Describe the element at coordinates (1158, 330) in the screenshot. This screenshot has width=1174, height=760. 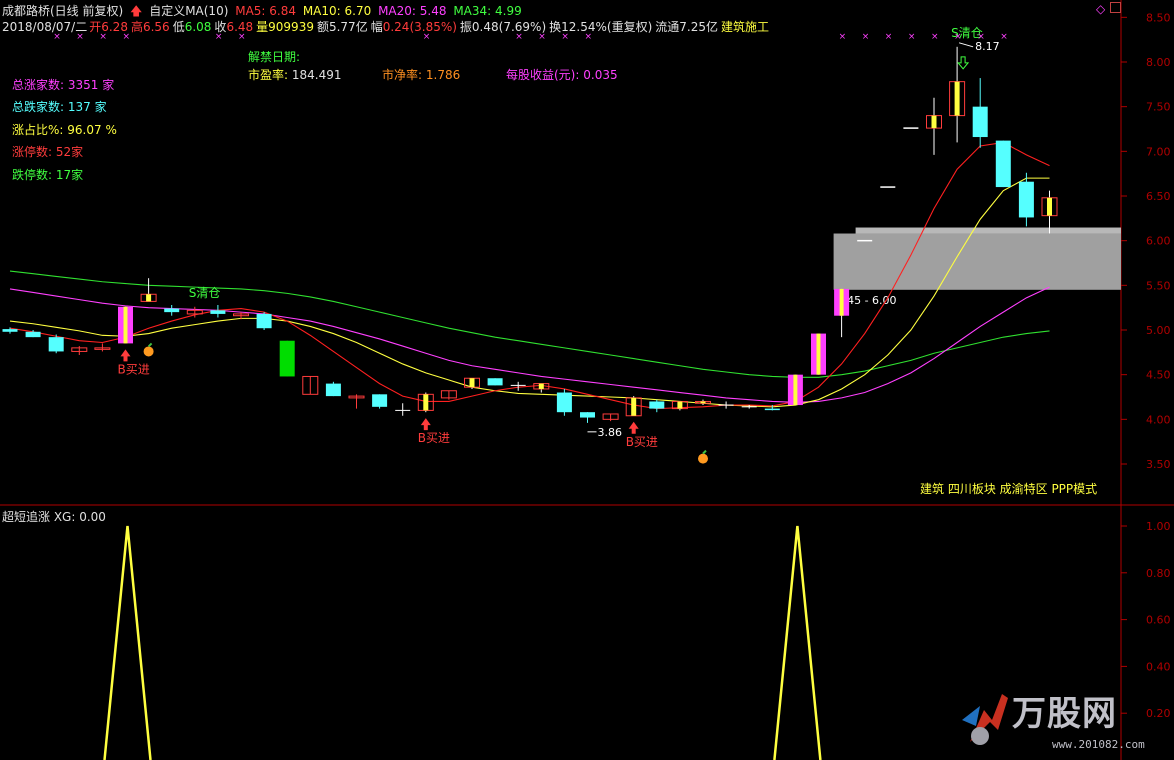
I see `price-tick-label: 5.00` at that location.